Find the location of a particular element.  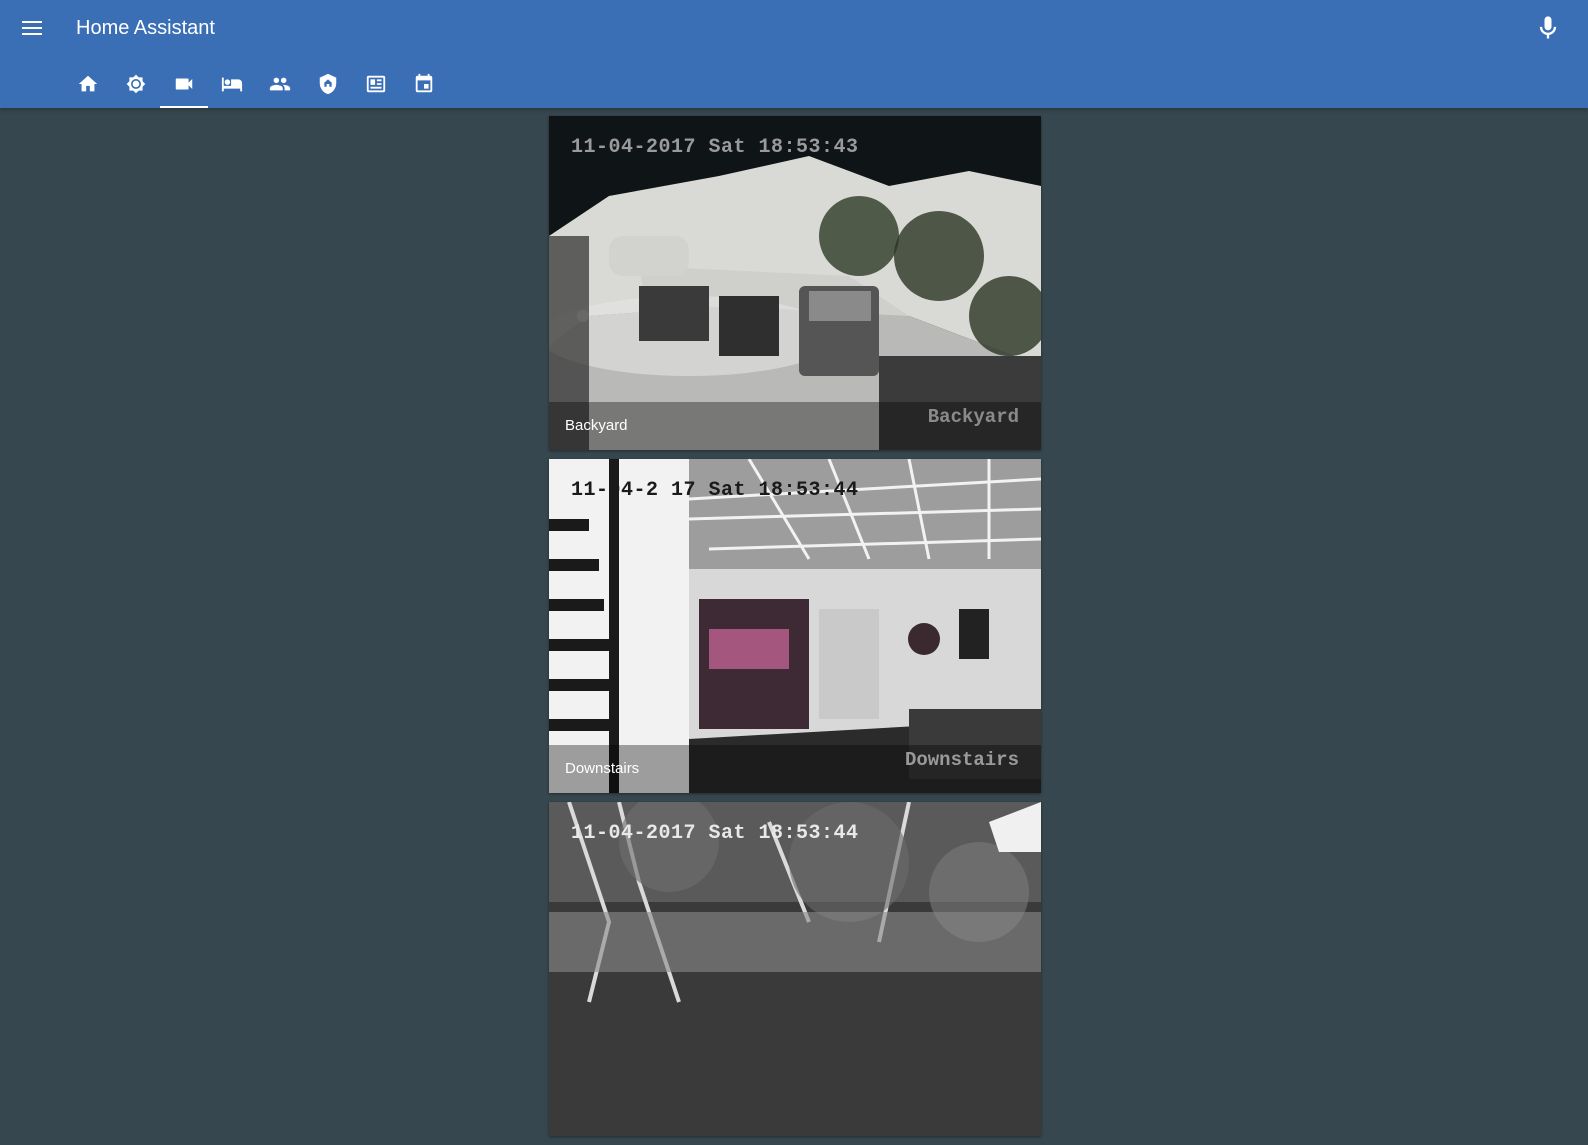

camera-card-front: 11-04-2017 Sat 18:53:44 is located at coordinates (795, 969).